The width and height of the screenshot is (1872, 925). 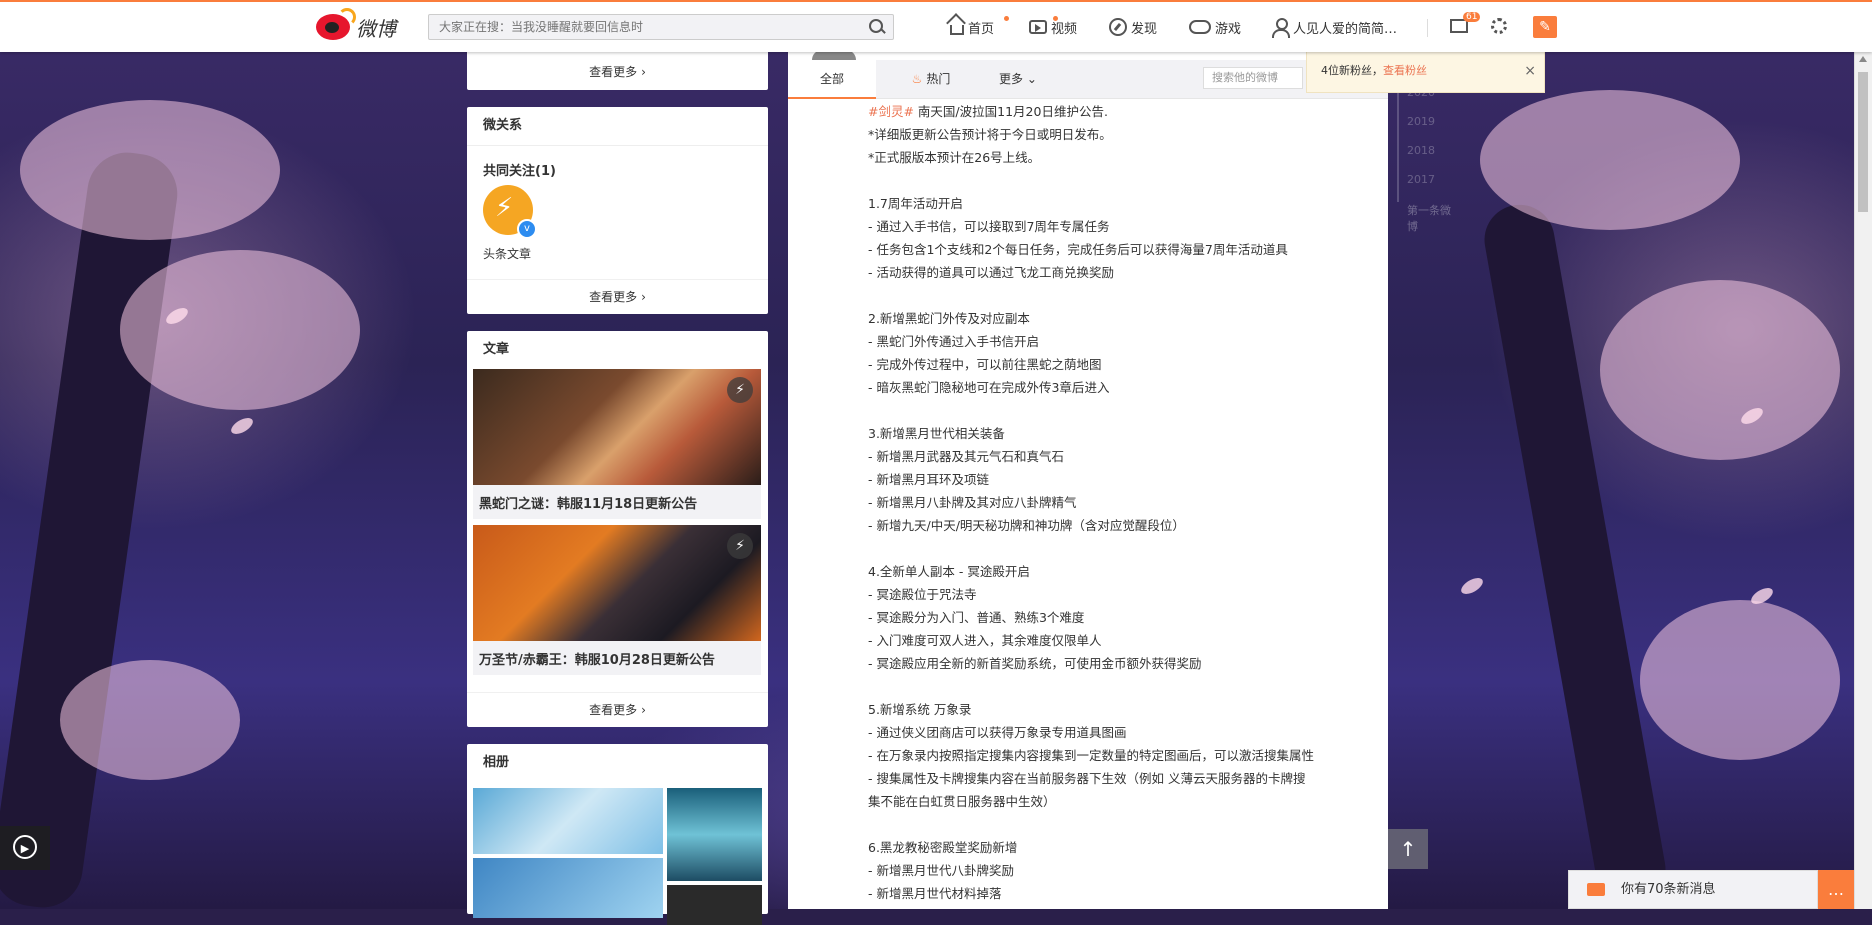 What do you see at coordinates (1118, 27) in the screenshot?
I see `compass-icon` at bounding box center [1118, 27].